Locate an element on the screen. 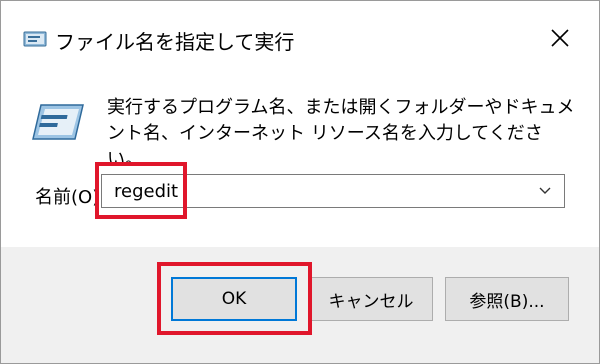 This screenshot has height=364, width=600. run-program-icon is located at coordinates (58, 122).